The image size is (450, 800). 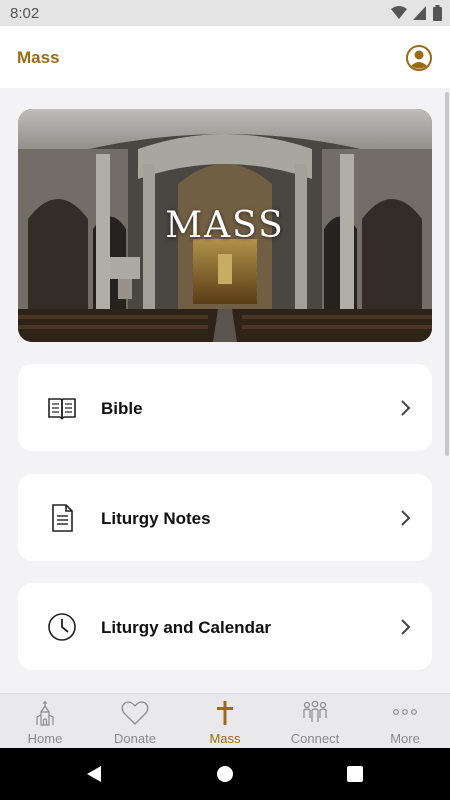 I want to click on liturgy-calendar-label: Liturgy and Calendar, so click(x=186, y=627).